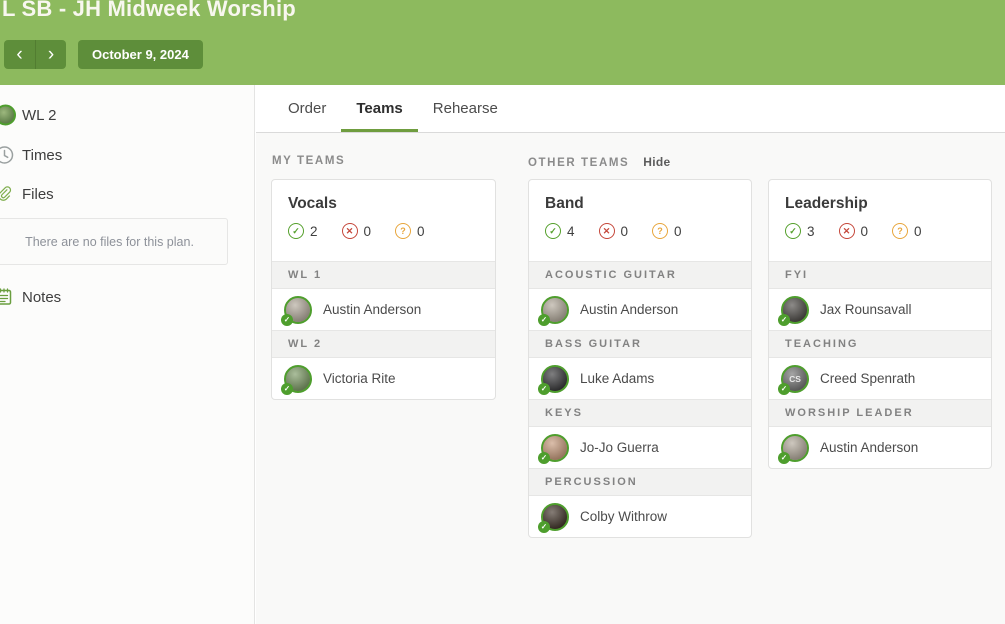 The image size is (1005, 624). Describe the element at coordinates (312, 203) in the screenshot. I see `team-name: Vocals` at that location.